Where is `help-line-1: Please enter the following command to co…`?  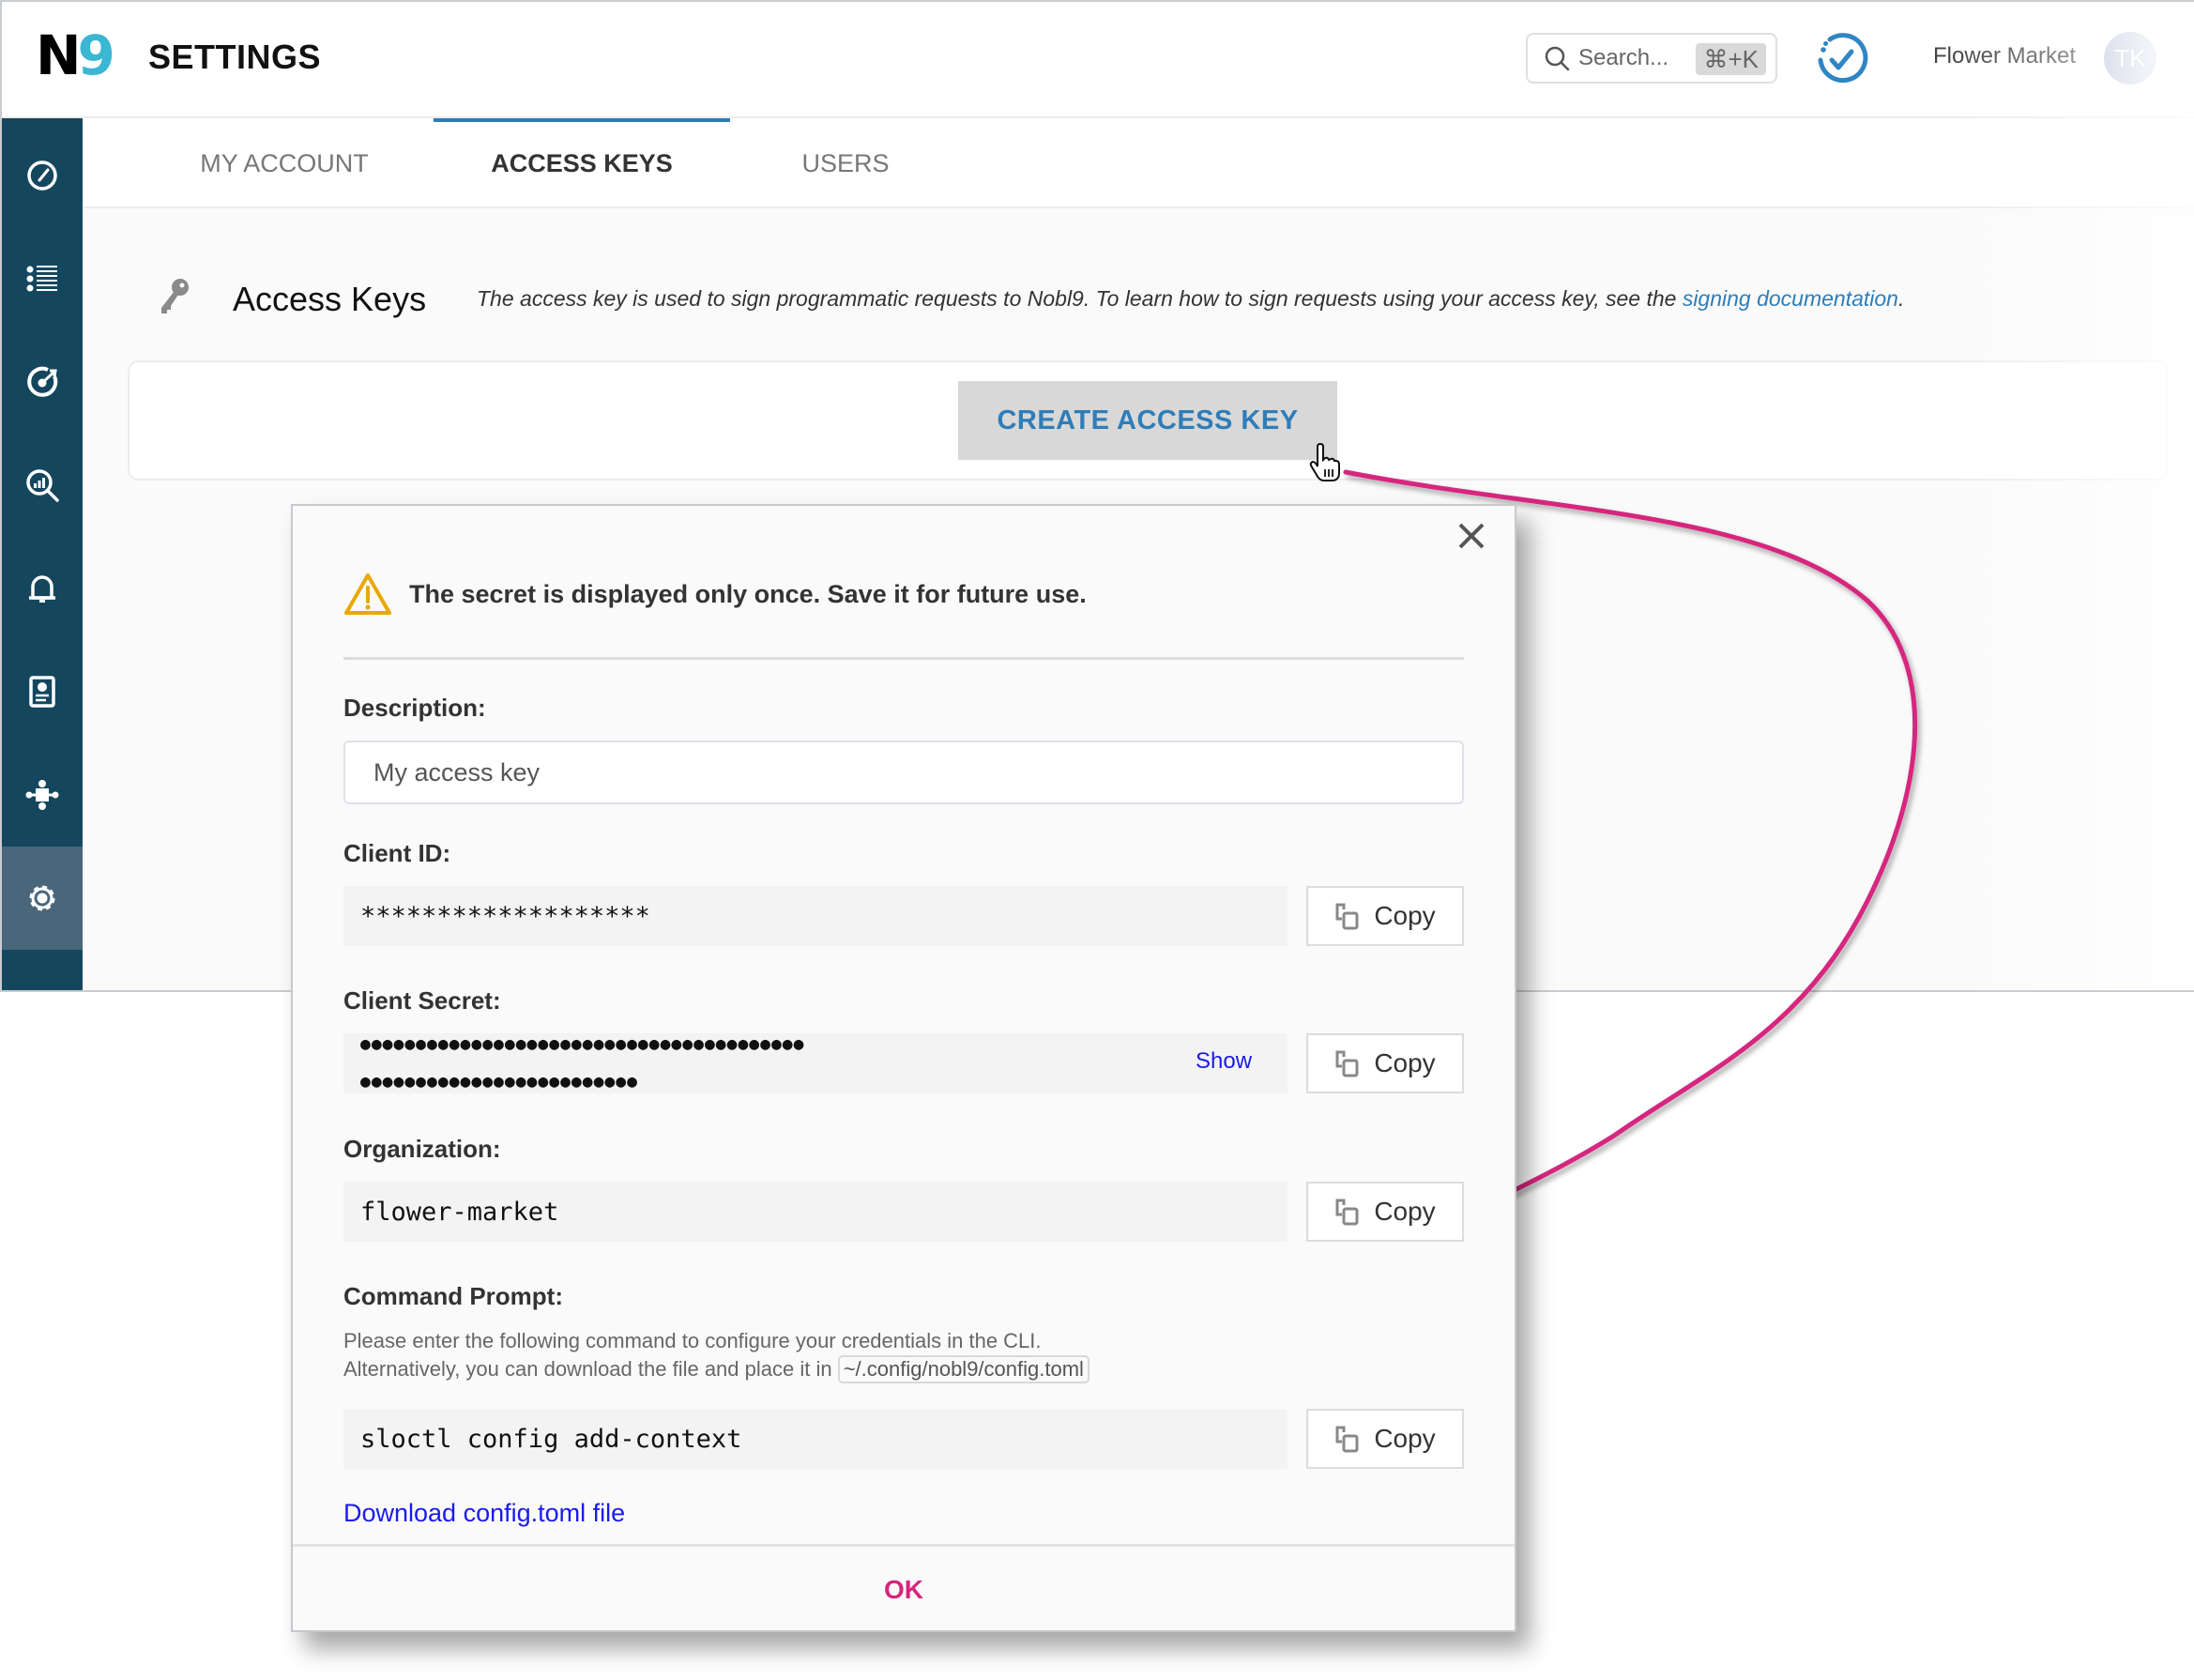 help-line-1: Please enter the following command to co… is located at coordinates (693, 1340).